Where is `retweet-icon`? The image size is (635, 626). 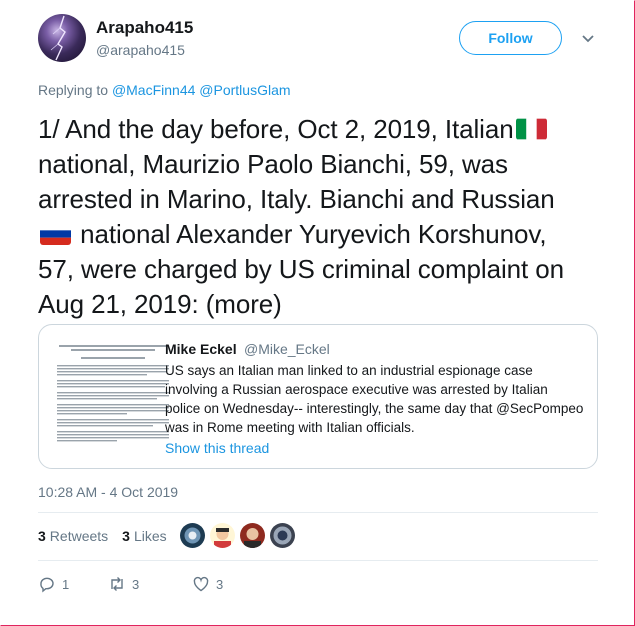
retweet-icon is located at coordinates (117, 584).